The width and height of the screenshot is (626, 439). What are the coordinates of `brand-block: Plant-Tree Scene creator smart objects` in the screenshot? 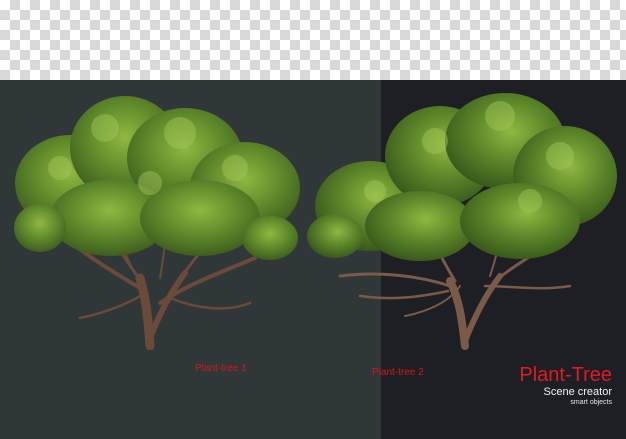 It's located at (565, 385).